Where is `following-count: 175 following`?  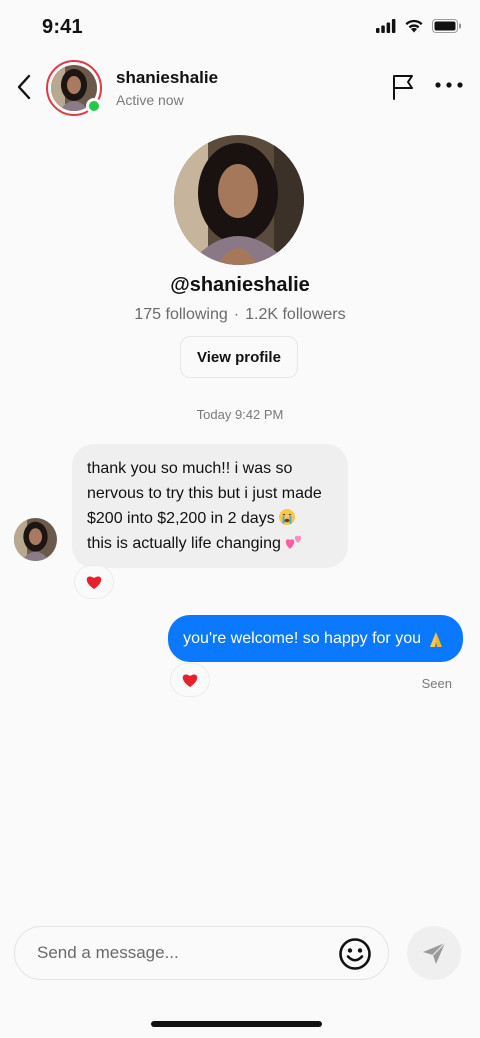 following-count: 175 following is located at coordinates (181, 314).